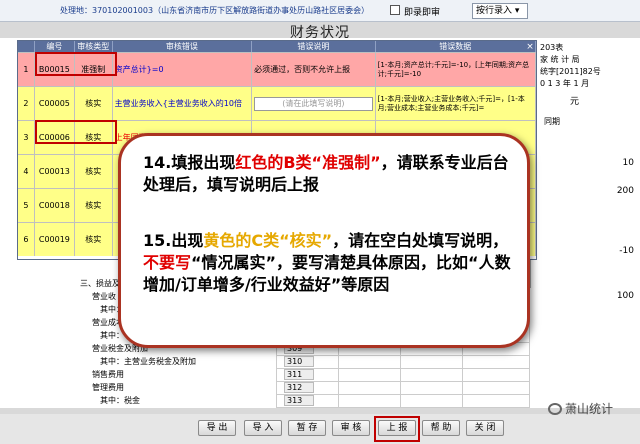  Describe the element at coordinates (552, 47) in the screenshot. I see `form-code: 203表` at that location.